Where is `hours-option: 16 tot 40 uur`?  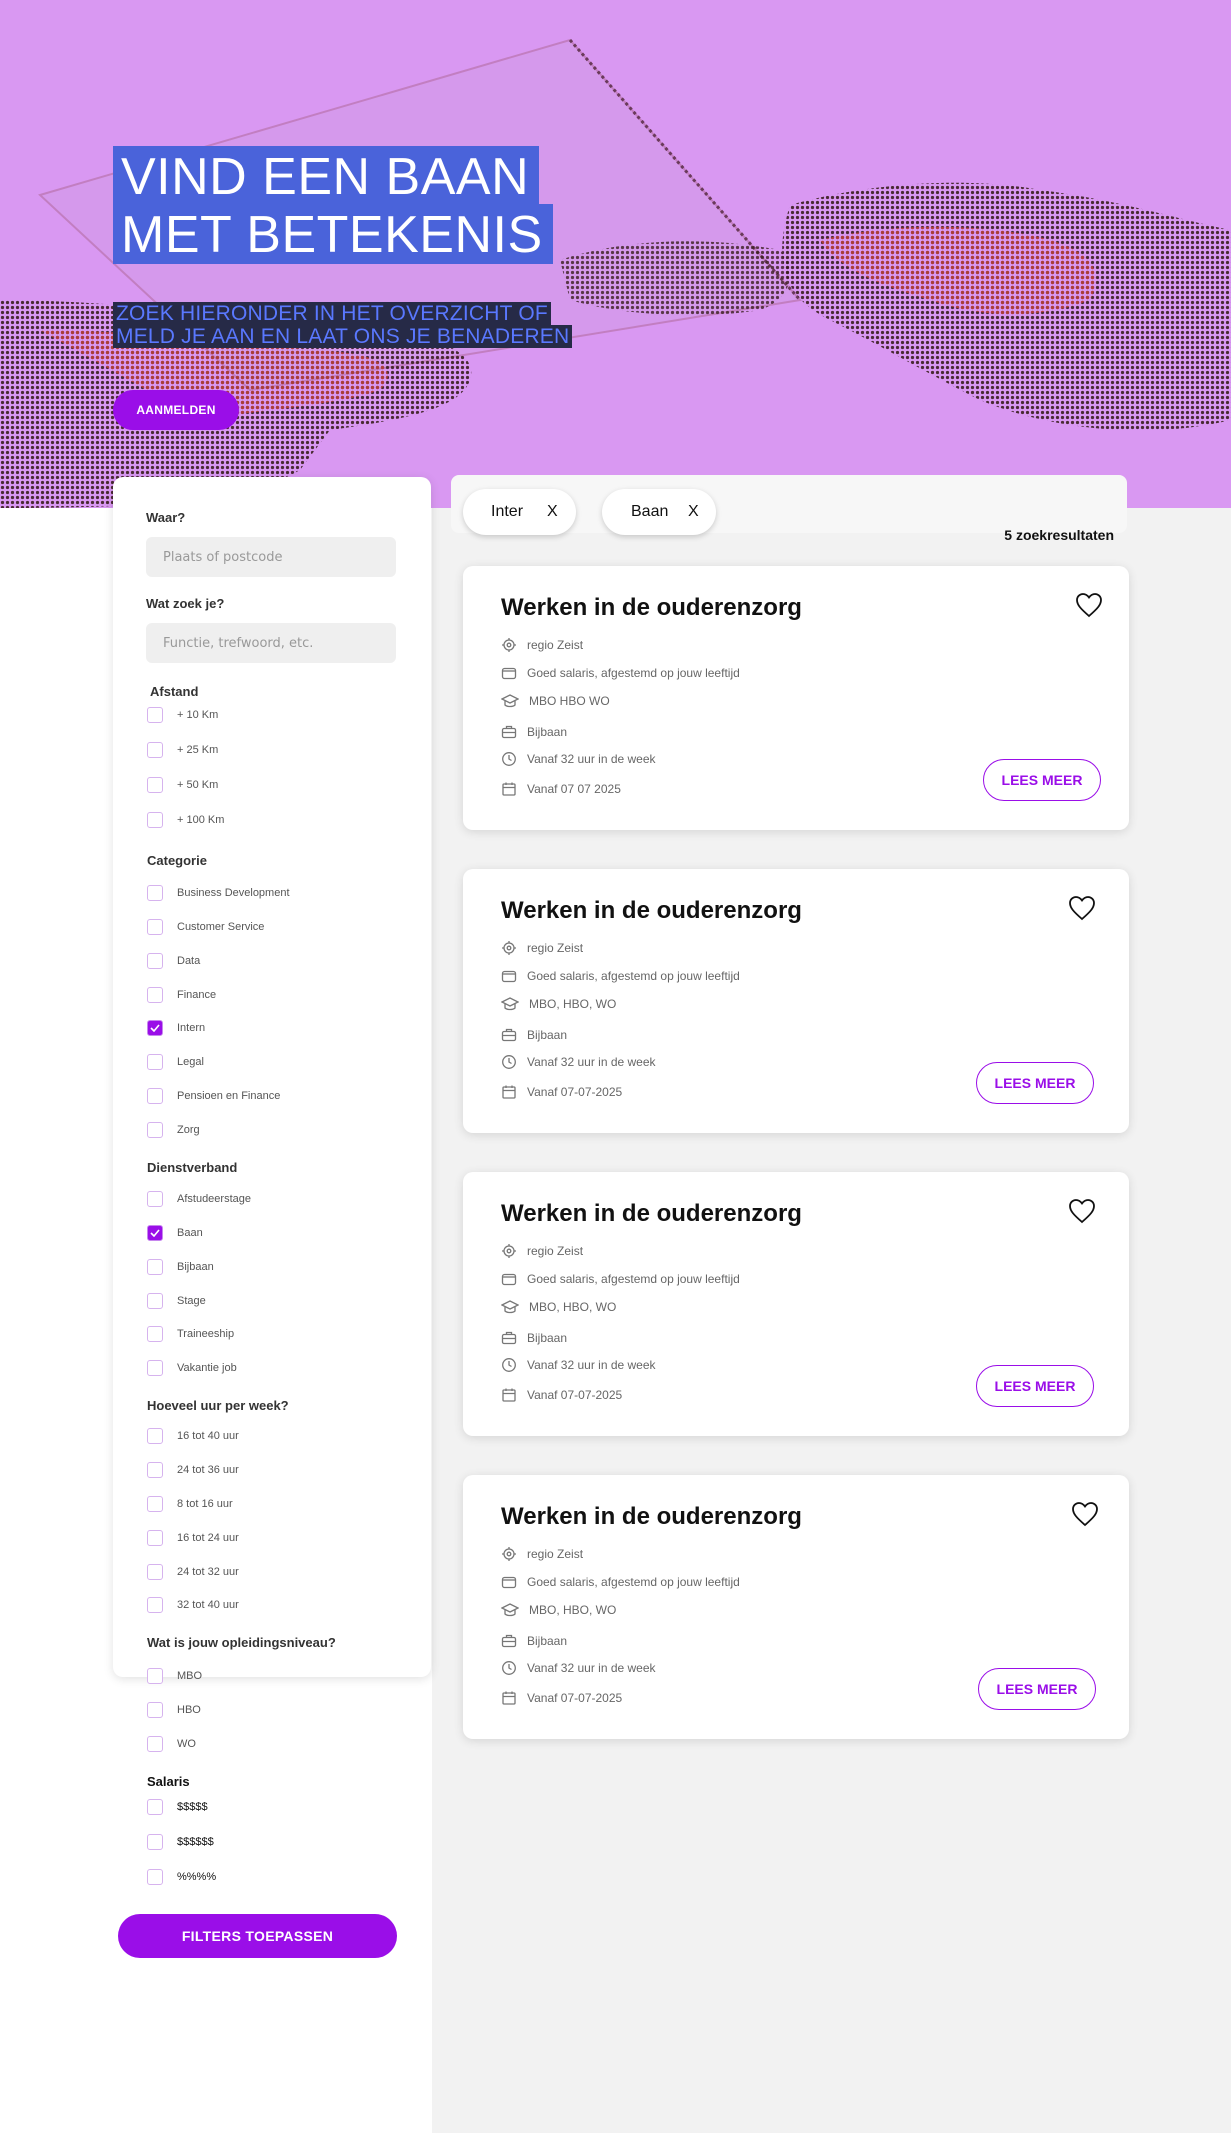 hours-option: 16 tot 40 uur is located at coordinates (193, 1436).